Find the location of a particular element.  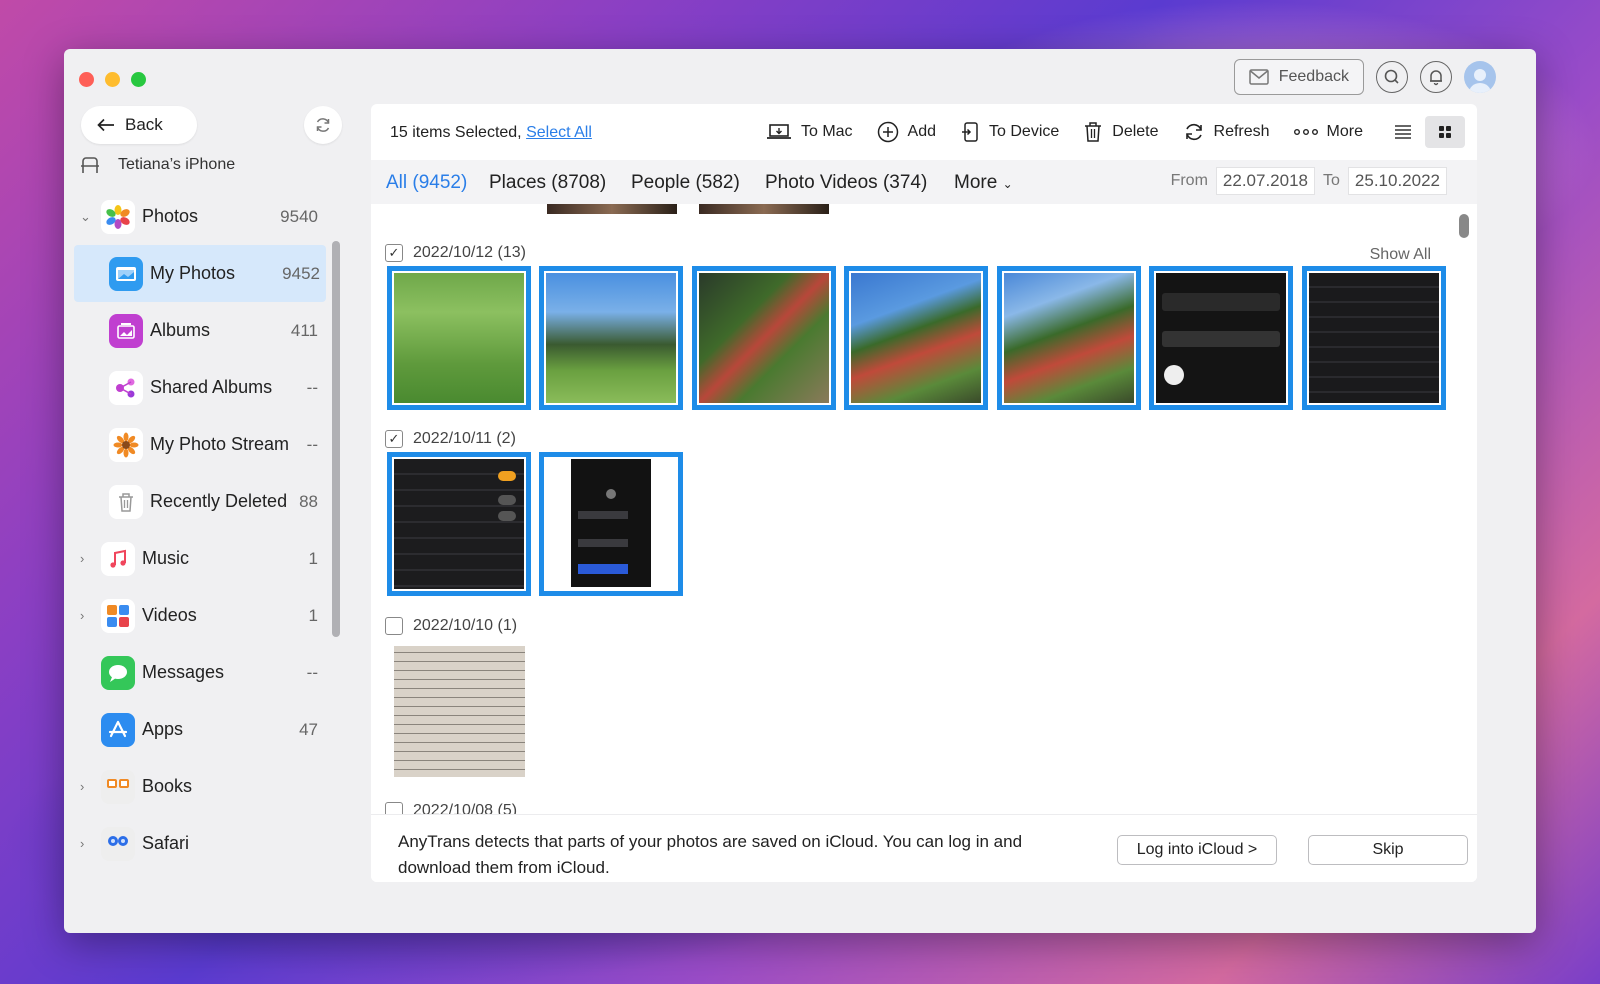

delete-button: Delete is located at coordinates (1121, 132).